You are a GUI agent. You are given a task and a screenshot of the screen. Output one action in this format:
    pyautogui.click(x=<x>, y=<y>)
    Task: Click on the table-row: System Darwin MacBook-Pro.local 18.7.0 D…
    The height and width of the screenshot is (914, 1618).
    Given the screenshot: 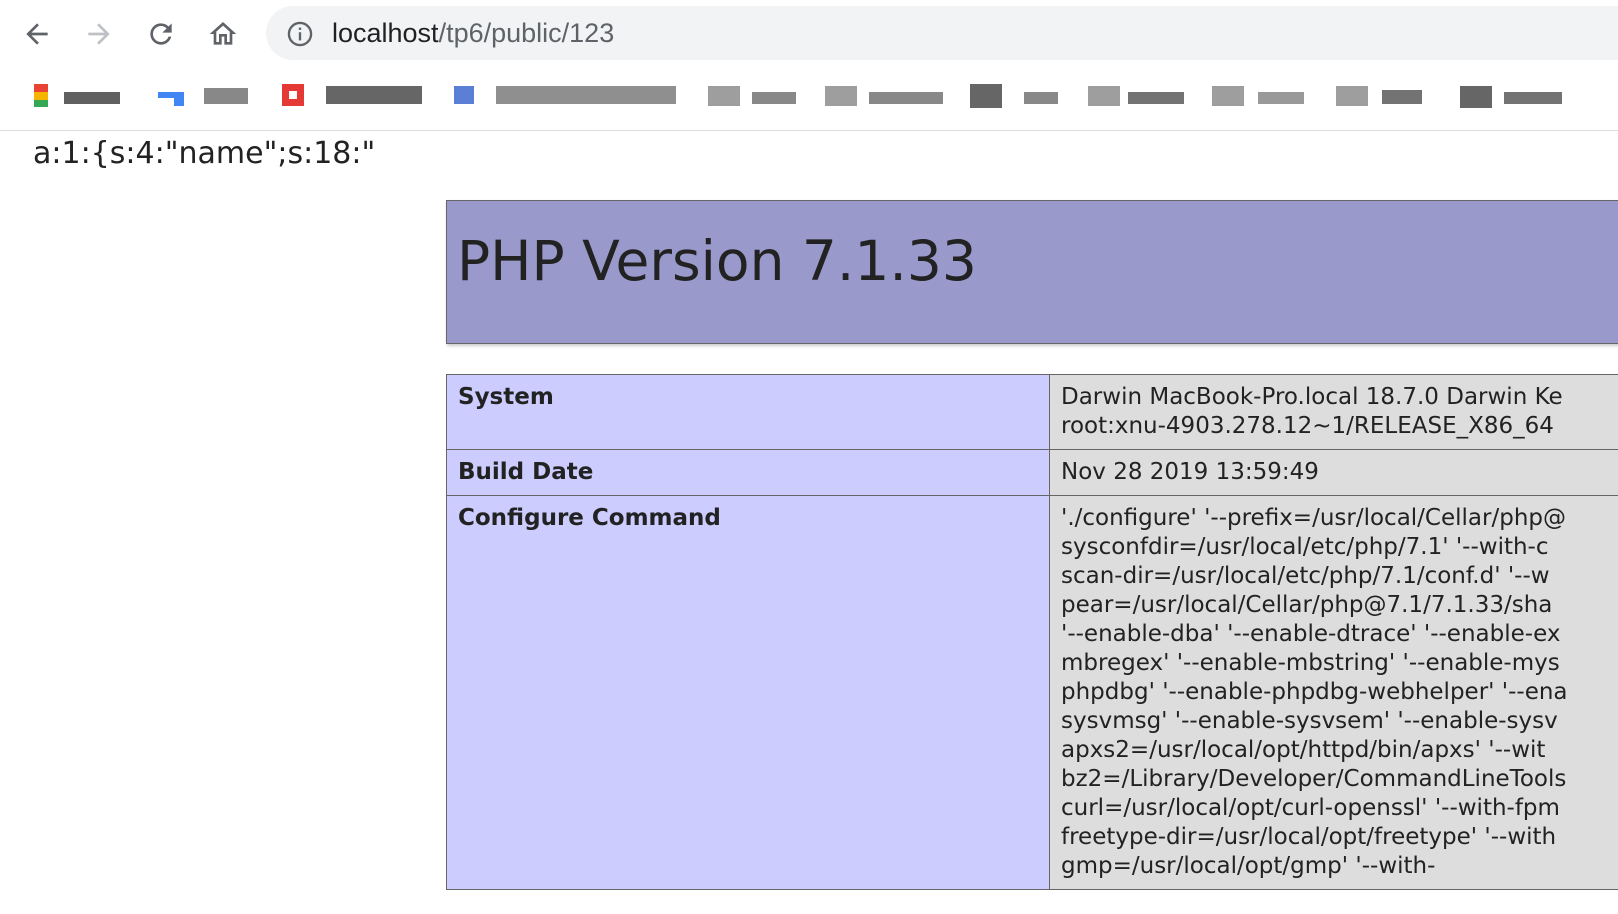 What is the action you would take?
    pyautogui.click(x=1032, y=412)
    